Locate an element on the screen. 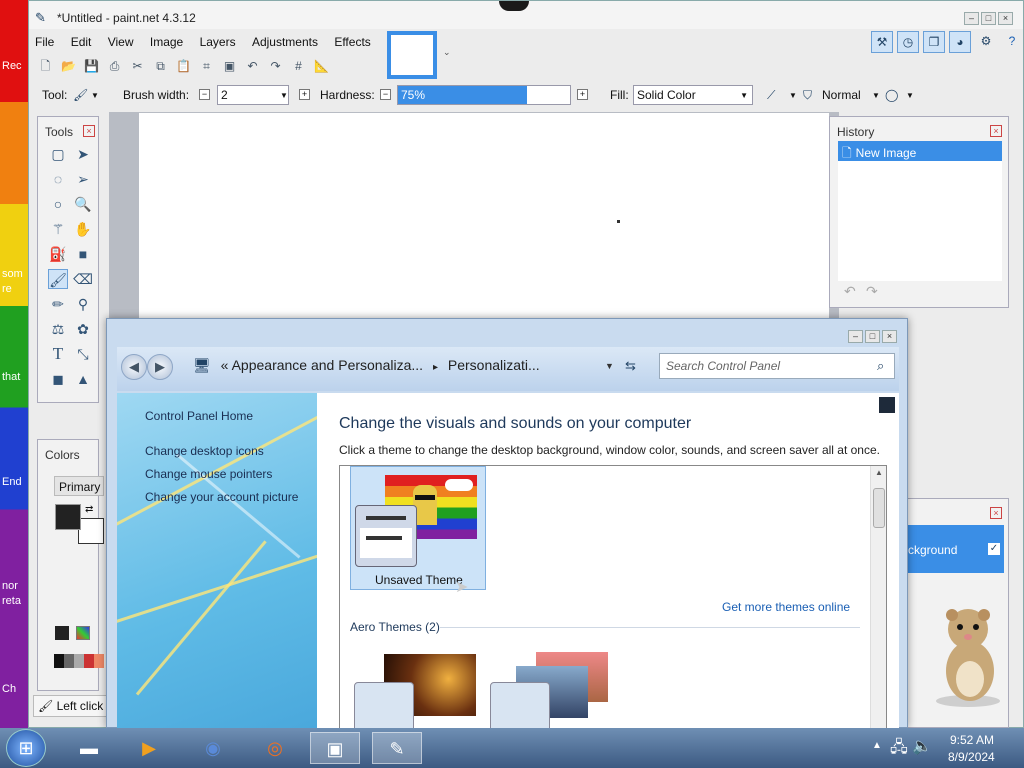 The image size is (1024, 768). change-mouse-pointers-link: Change mouse pointers is located at coordinates (208, 474).